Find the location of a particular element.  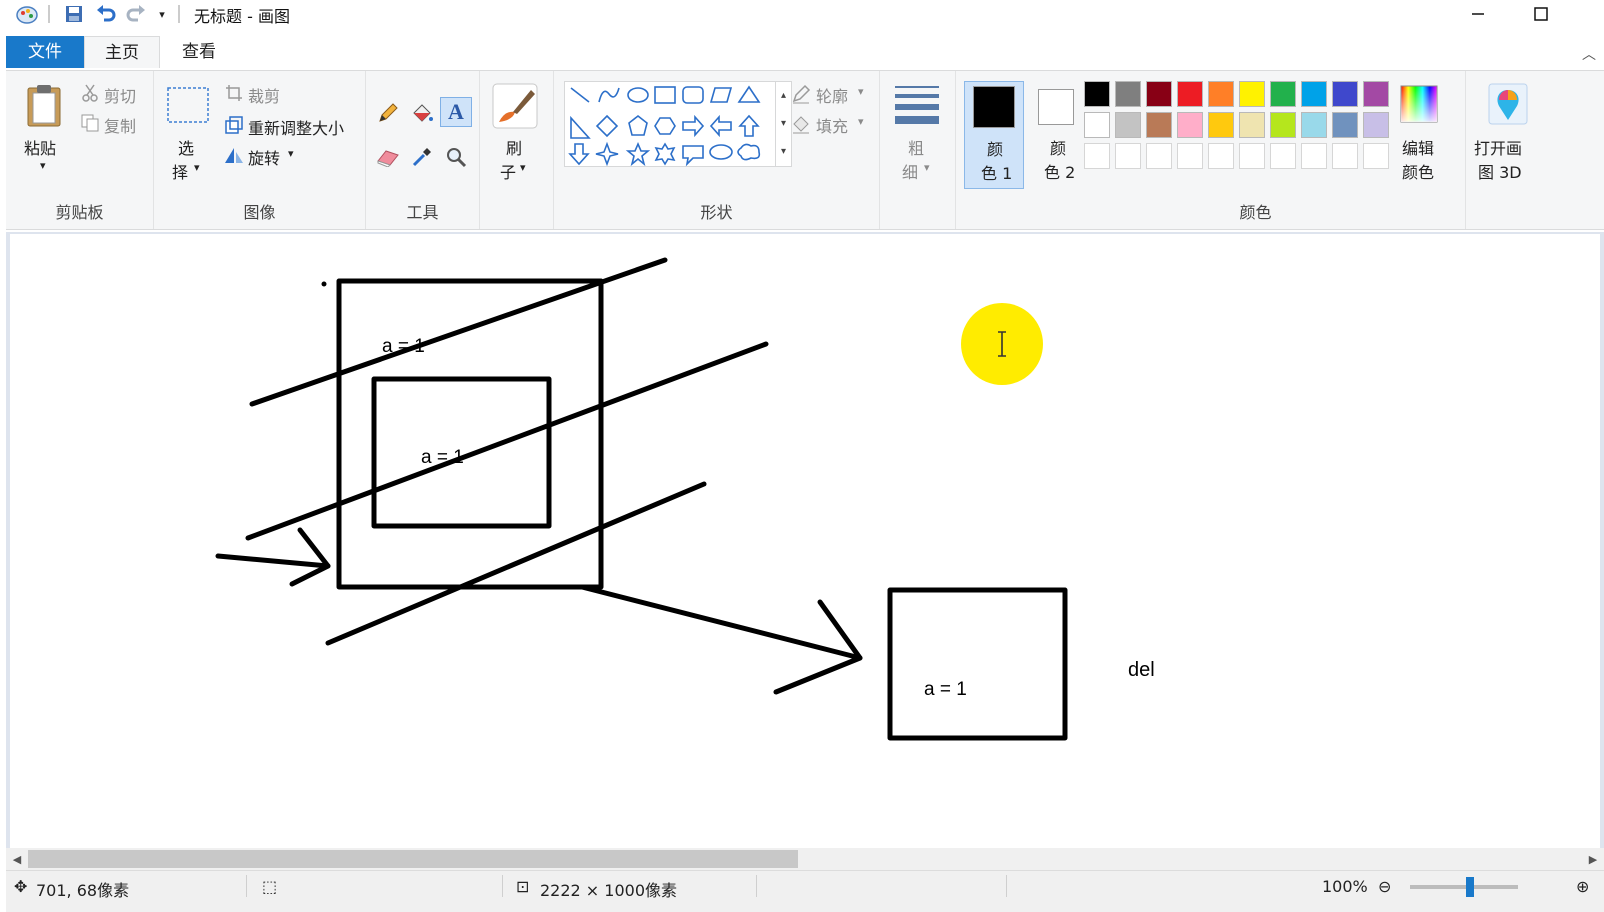

edit-colors-label-bottom: 颜色 is located at coordinates (1418, 171).